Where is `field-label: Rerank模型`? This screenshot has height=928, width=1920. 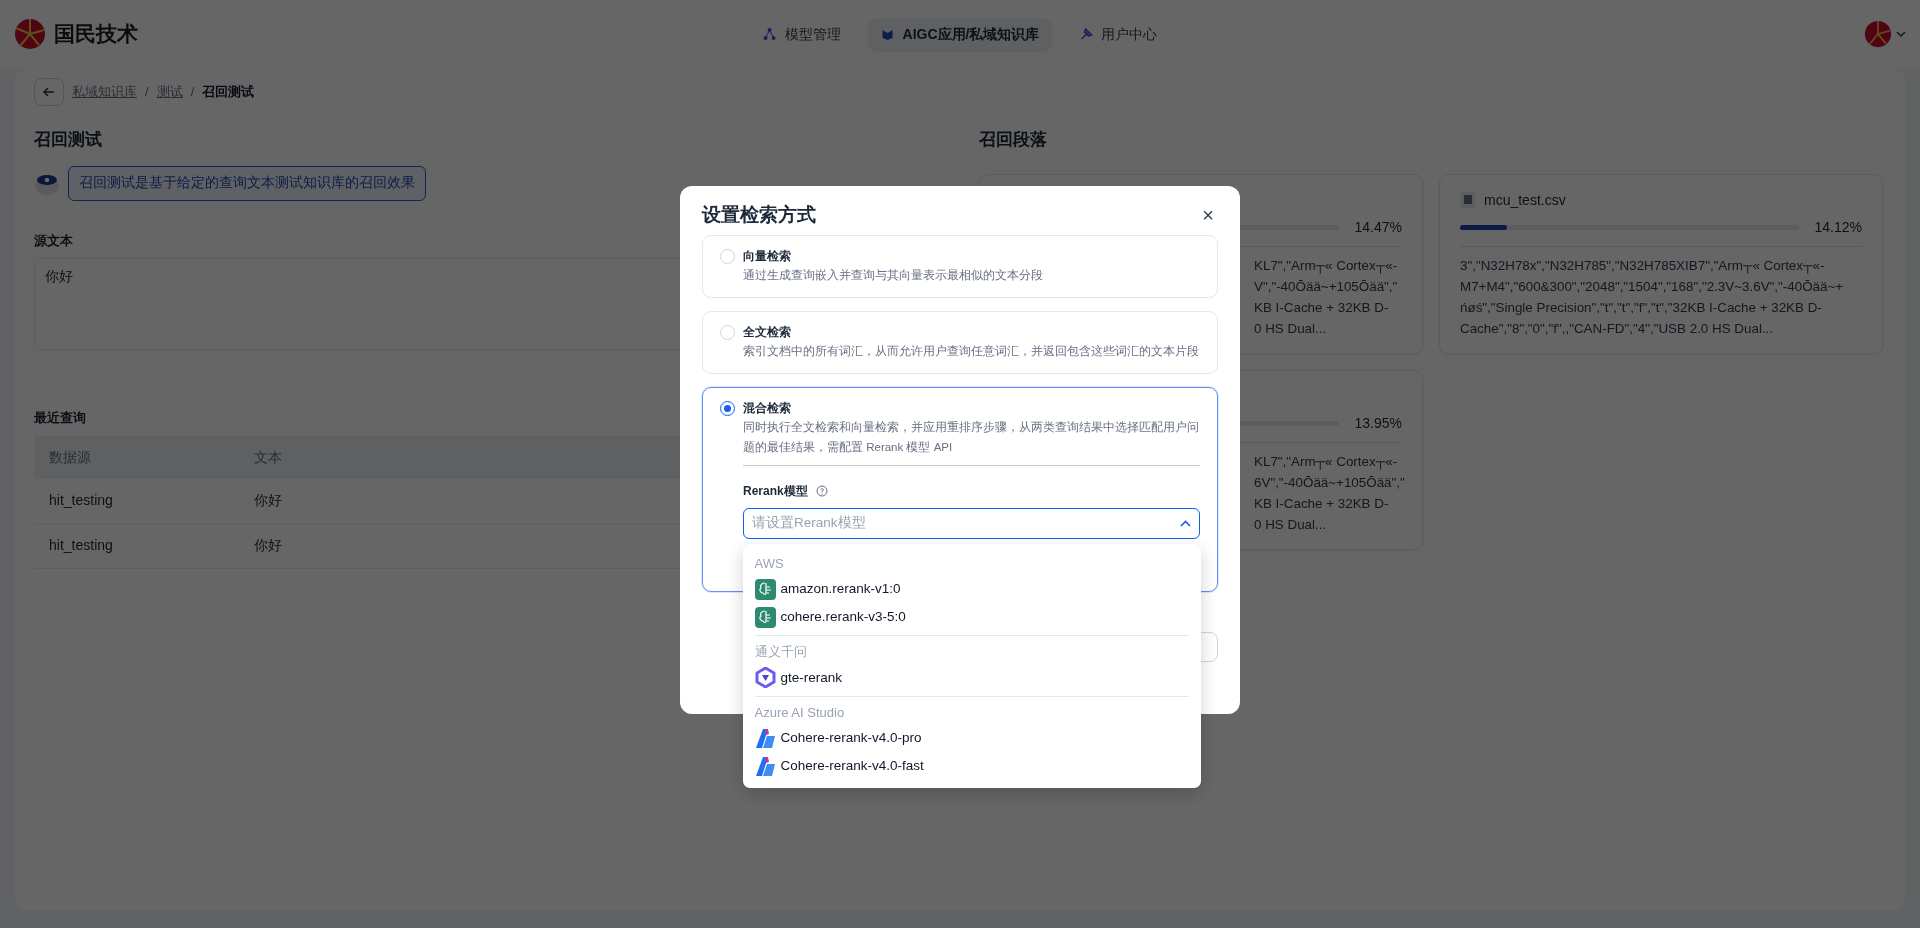 field-label: Rerank模型 is located at coordinates (775, 491).